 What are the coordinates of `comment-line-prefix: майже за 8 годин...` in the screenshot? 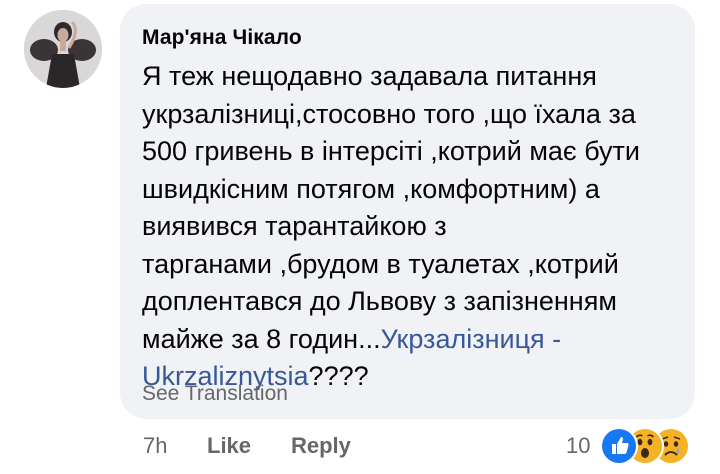 It's located at (261, 338).